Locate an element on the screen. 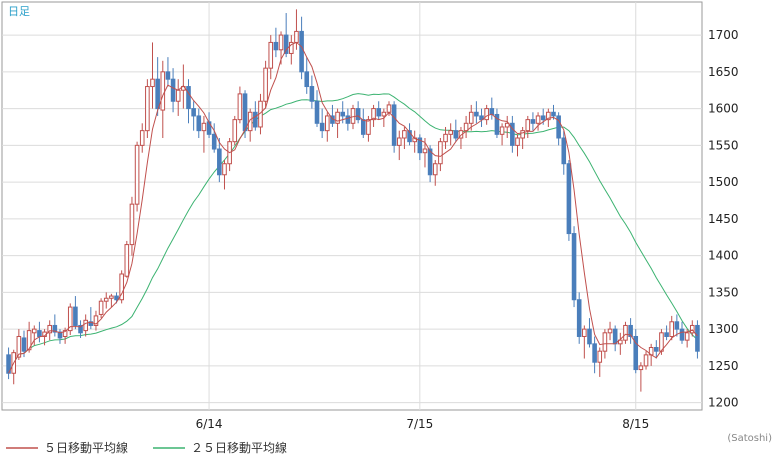  y-tick-label: 1500 is located at coordinates (723, 182).